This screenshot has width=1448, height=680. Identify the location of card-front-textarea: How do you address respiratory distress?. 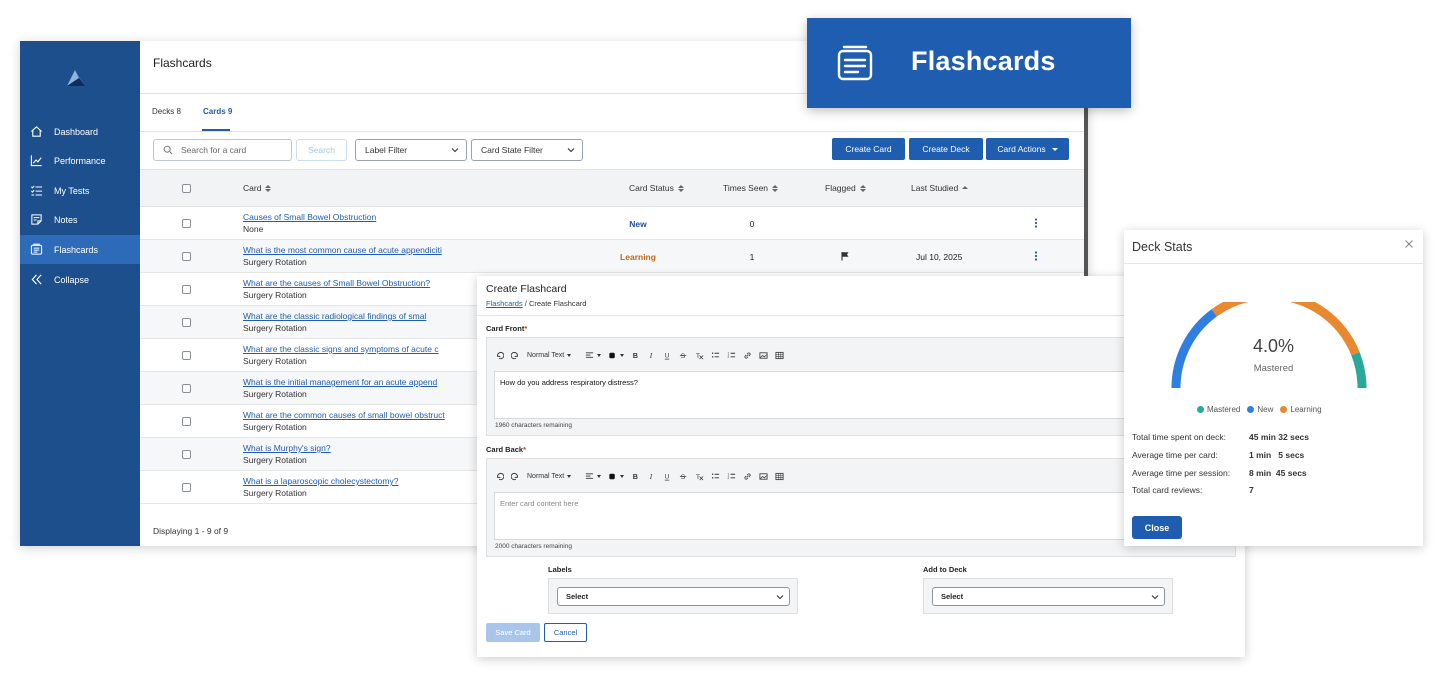
(861, 395).